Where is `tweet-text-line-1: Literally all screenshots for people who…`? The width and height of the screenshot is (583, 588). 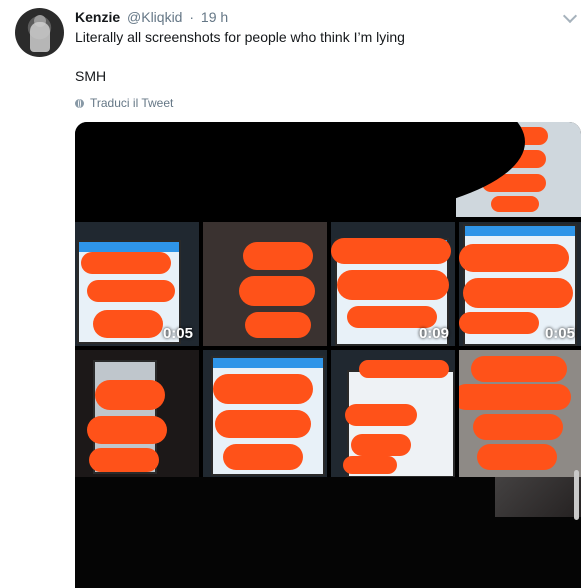 tweet-text-line-1: Literally all screenshots for people who… is located at coordinates (240, 37).